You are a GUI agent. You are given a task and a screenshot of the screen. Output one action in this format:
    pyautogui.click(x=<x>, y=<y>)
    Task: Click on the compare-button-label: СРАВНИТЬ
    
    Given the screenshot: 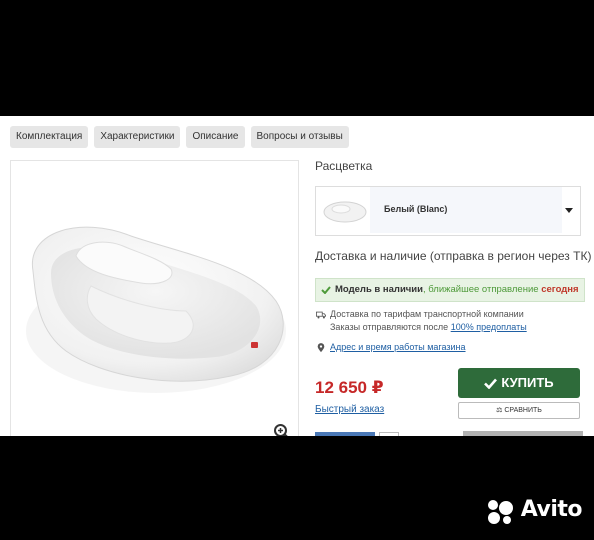 What is the action you would take?
    pyautogui.click(x=523, y=410)
    